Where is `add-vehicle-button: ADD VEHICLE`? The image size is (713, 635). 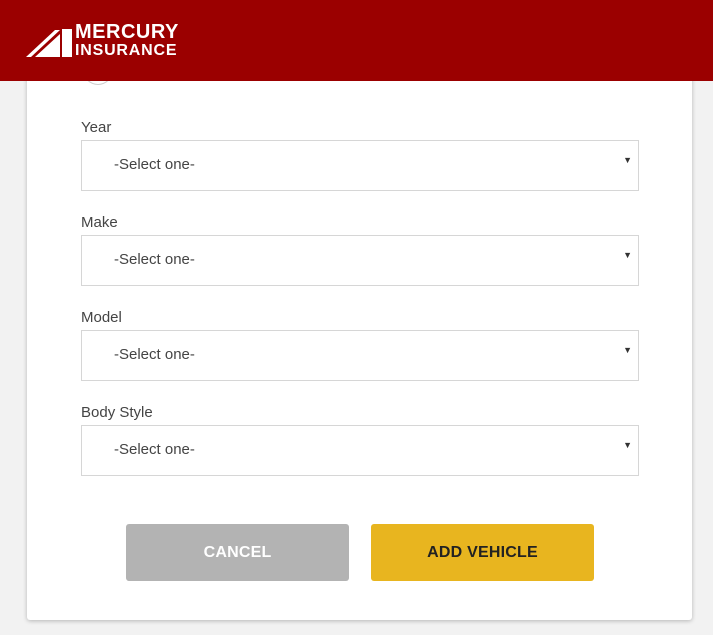
add-vehicle-button: ADD VEHICLE is located at coordinates (482, 552).